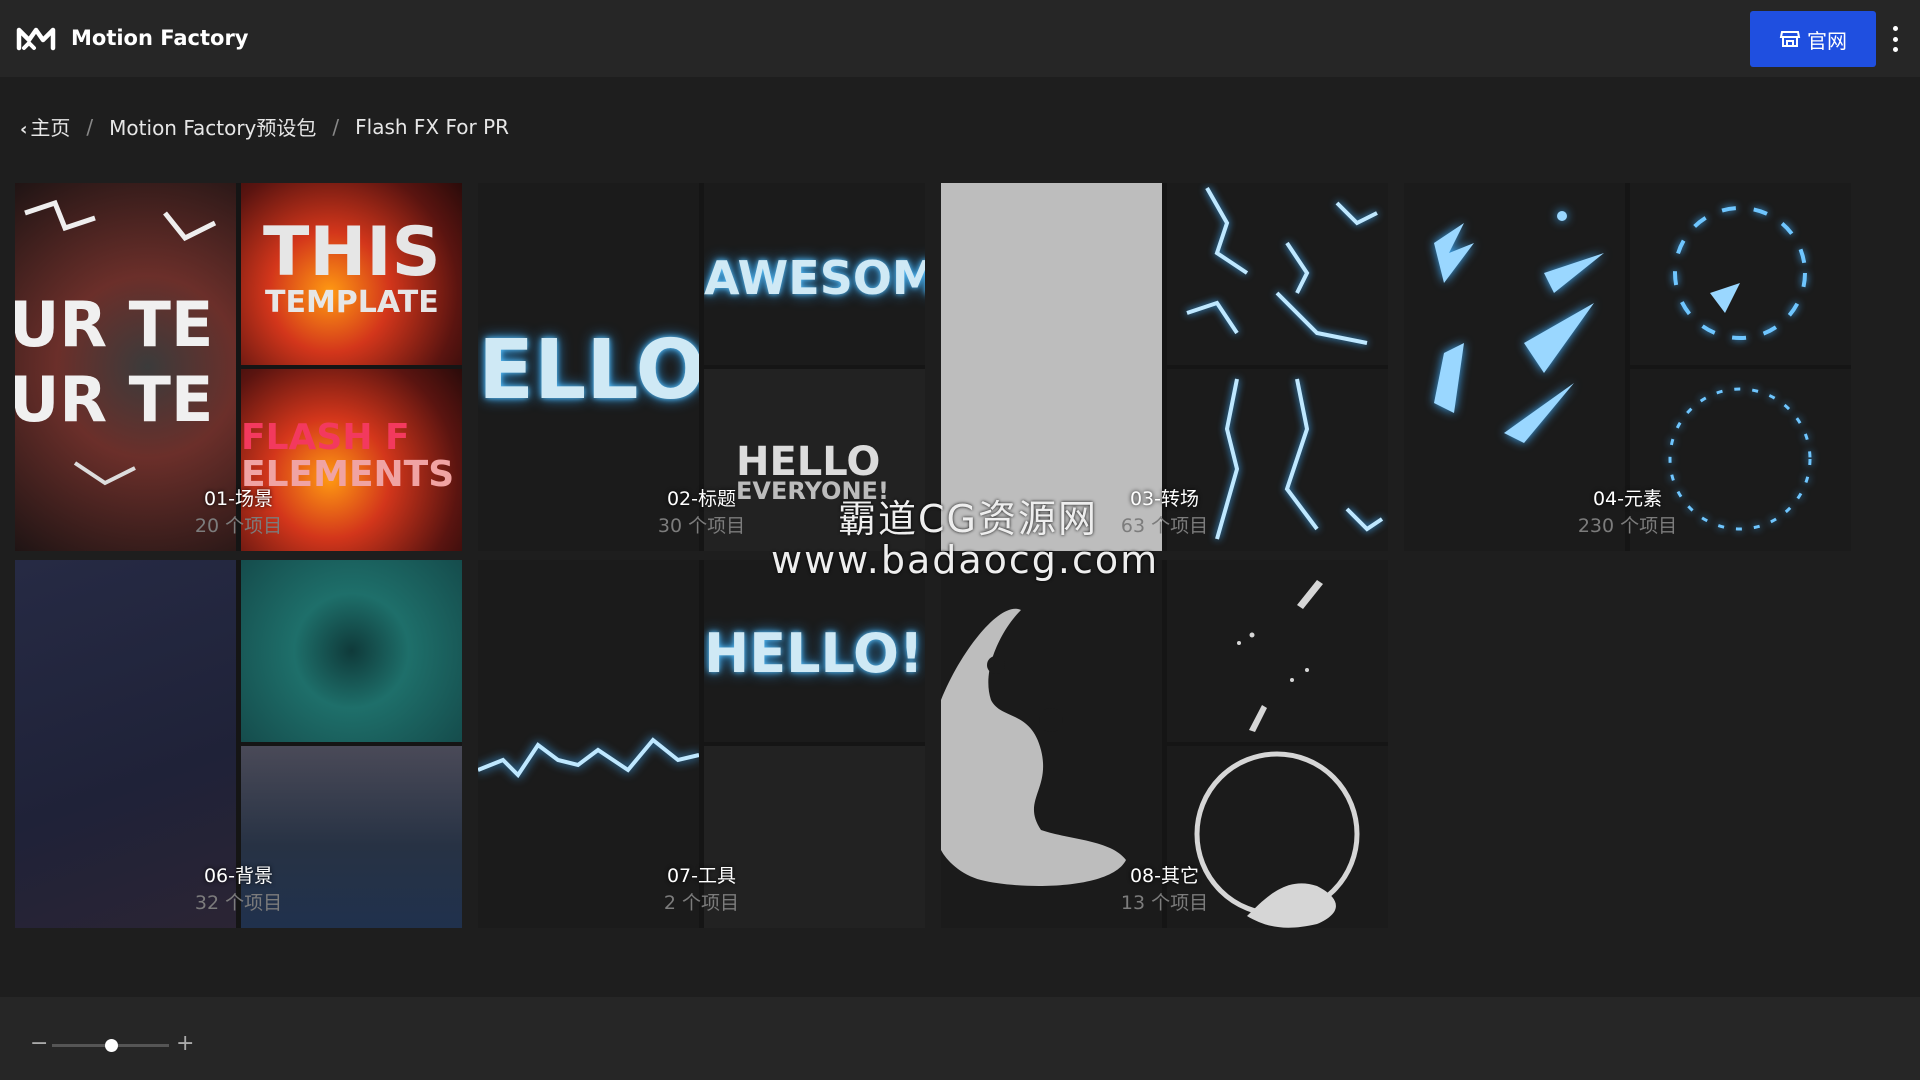 Image resolution: width=1920 pixels, height=1080 pixels. I want to click on bottom-bar, so click(960, 1038).